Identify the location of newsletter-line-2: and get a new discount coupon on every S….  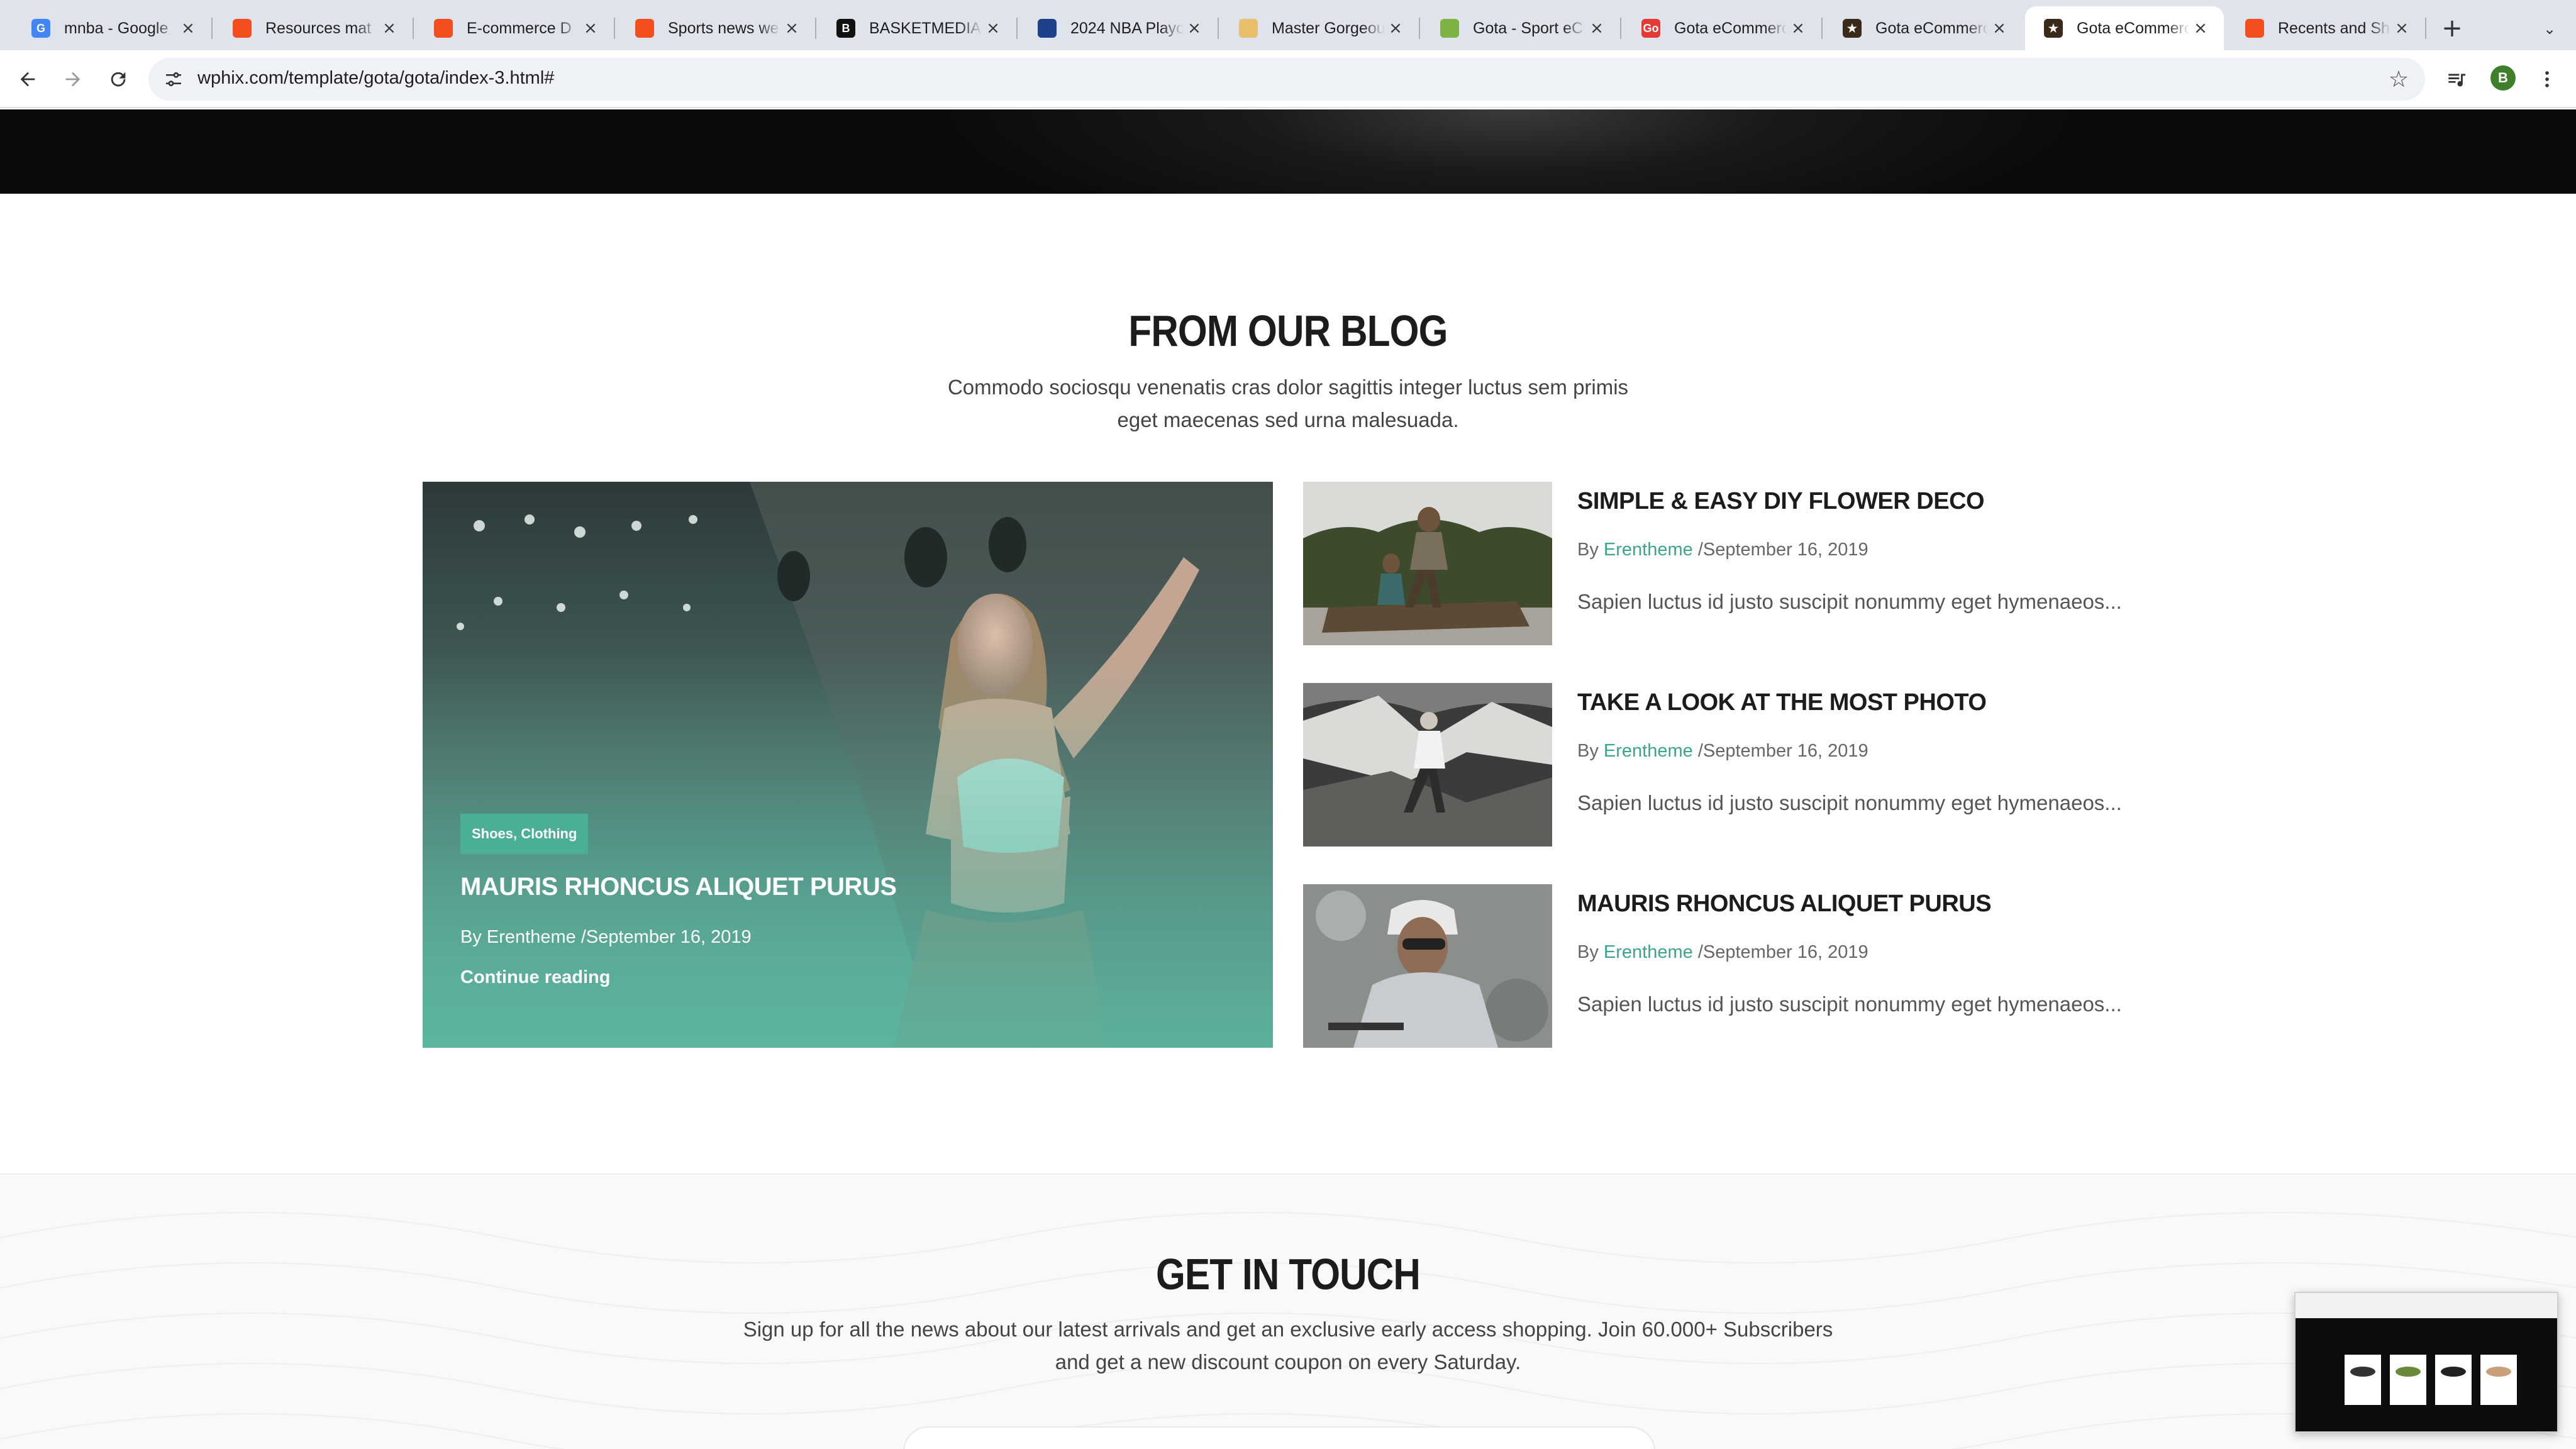
(1288, 1362).